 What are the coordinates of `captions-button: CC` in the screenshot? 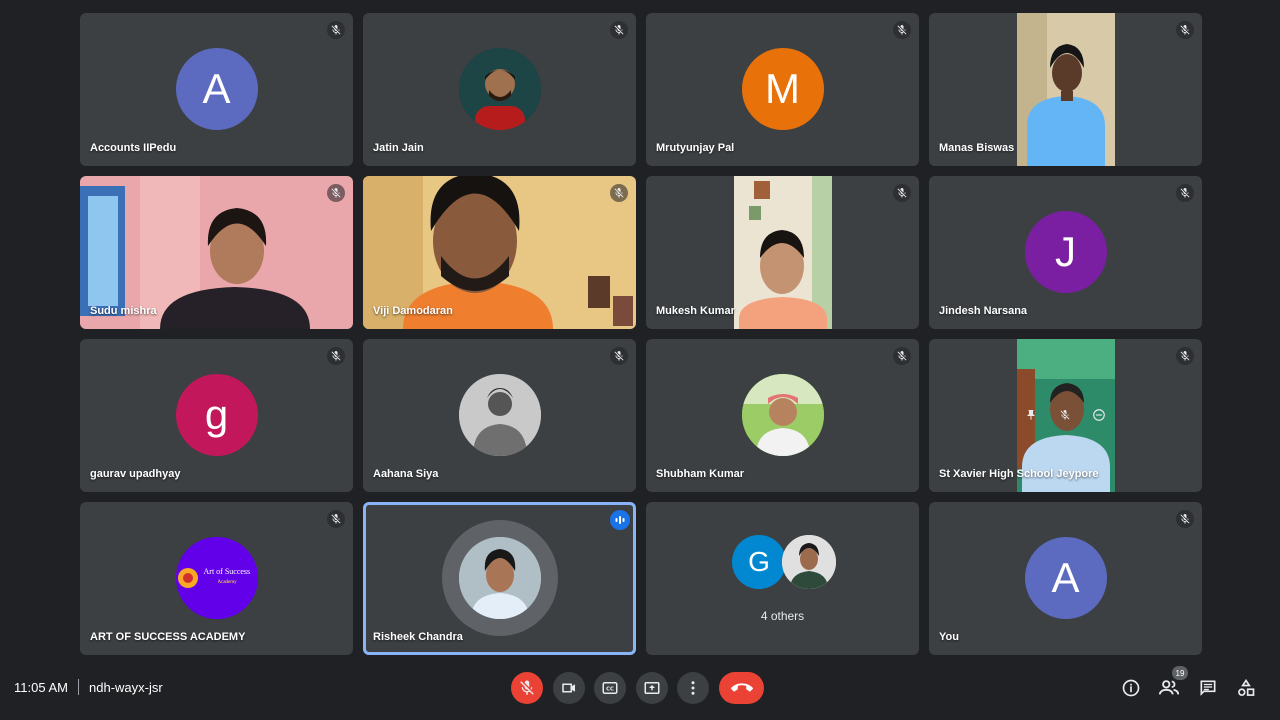 It's located at (610, 688).